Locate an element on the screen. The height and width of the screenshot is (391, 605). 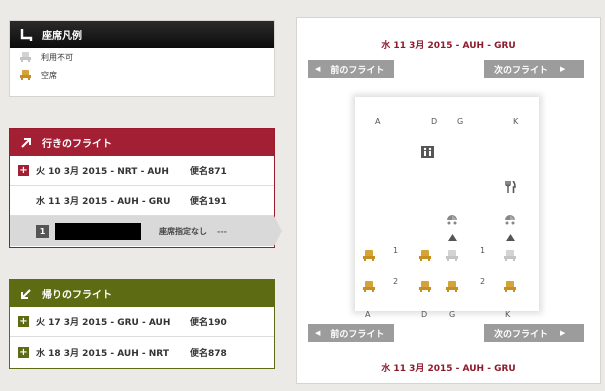
flight-row: + 水 18 3月 2015 - AUH - NRT 便名878 is located at coordinates (142, 352).